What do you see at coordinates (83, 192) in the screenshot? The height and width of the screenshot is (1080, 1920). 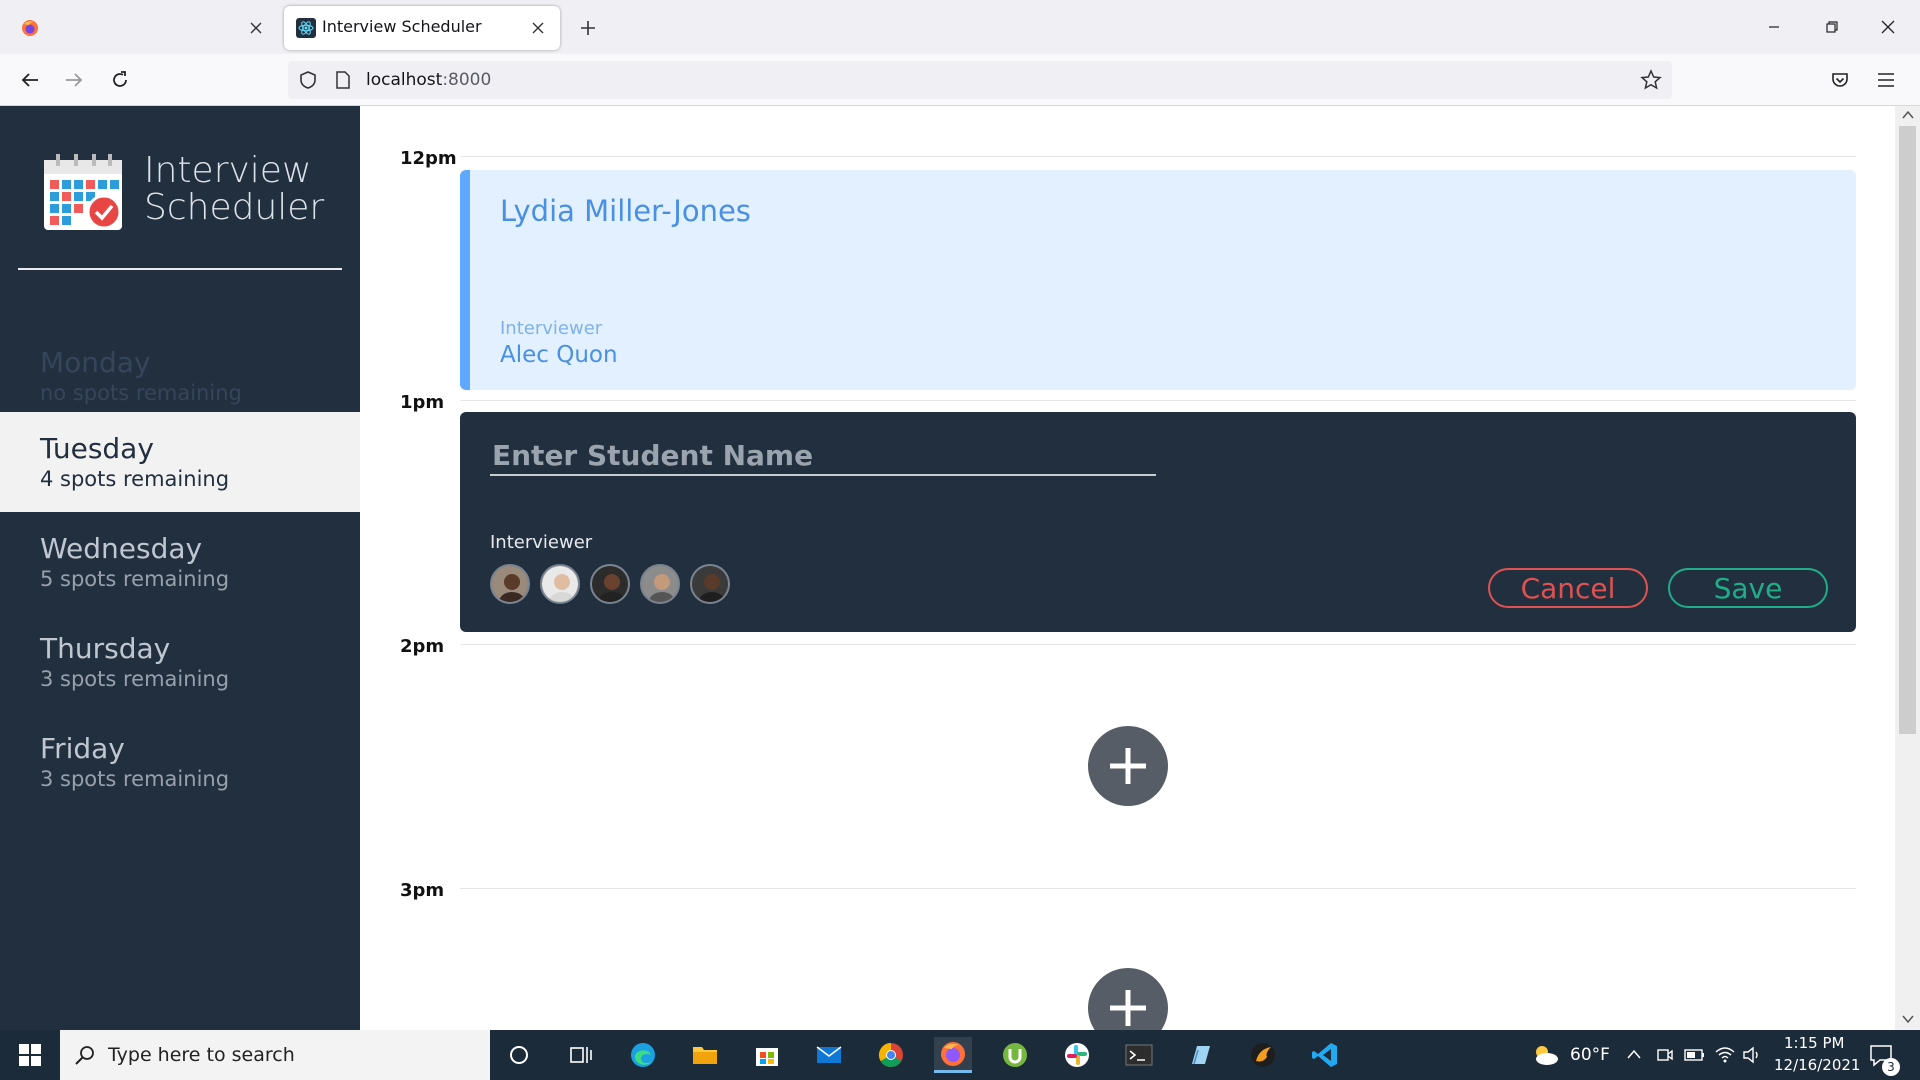 I see `calendar-logo-icon` at bounding box center [83, 192].